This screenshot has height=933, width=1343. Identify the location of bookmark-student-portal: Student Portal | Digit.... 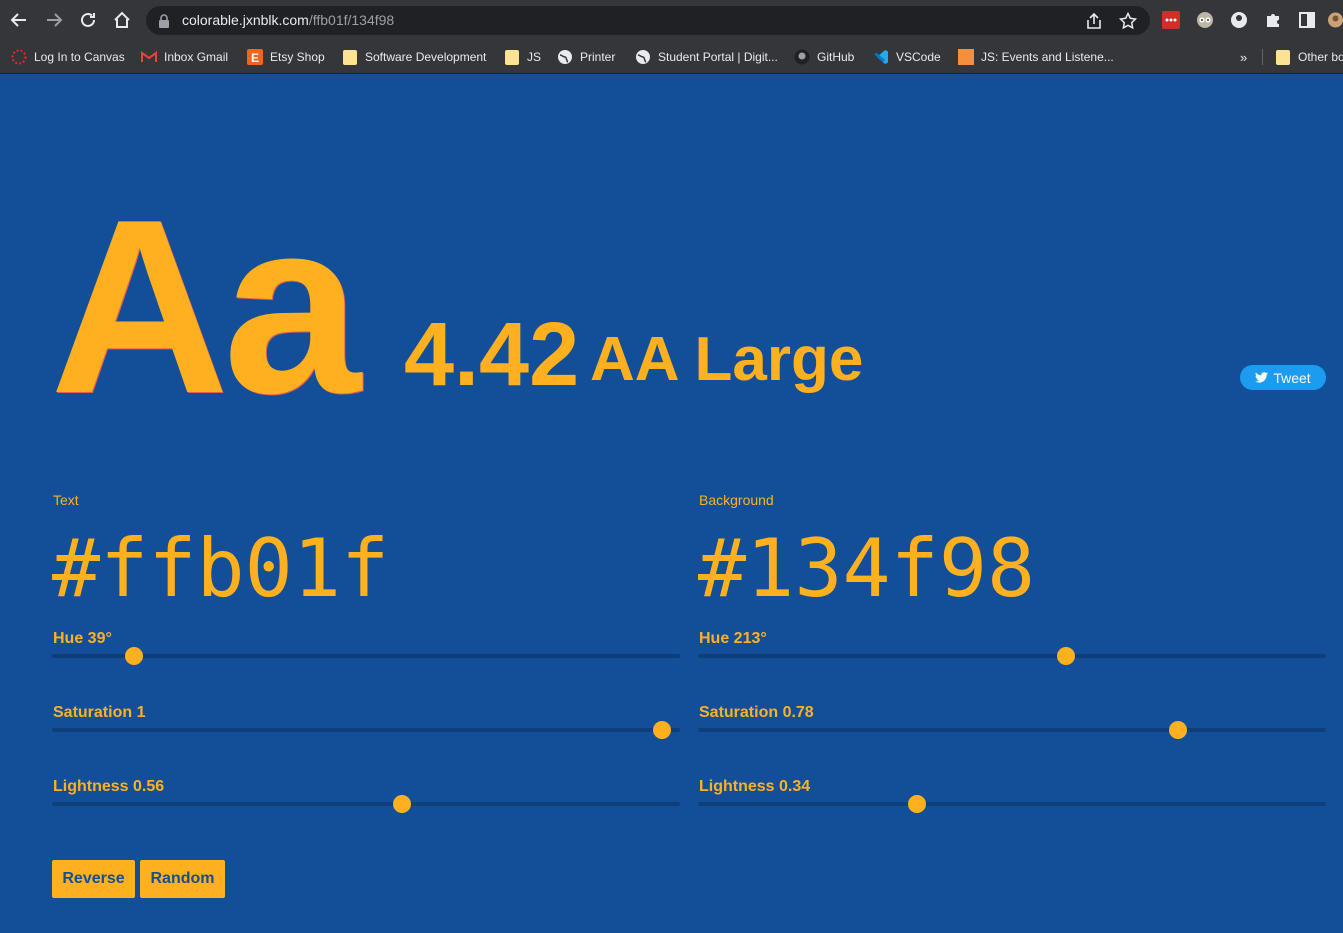
(706, 57).